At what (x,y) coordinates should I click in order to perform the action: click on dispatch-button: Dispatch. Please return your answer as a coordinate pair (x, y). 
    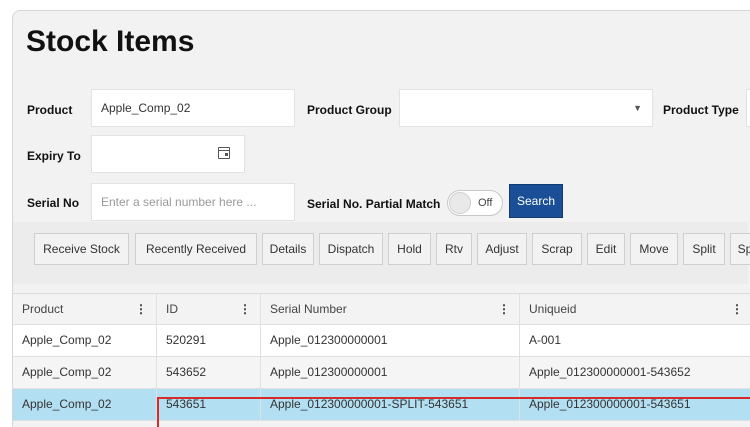
    Looking at the image, I should click on (351, 249).